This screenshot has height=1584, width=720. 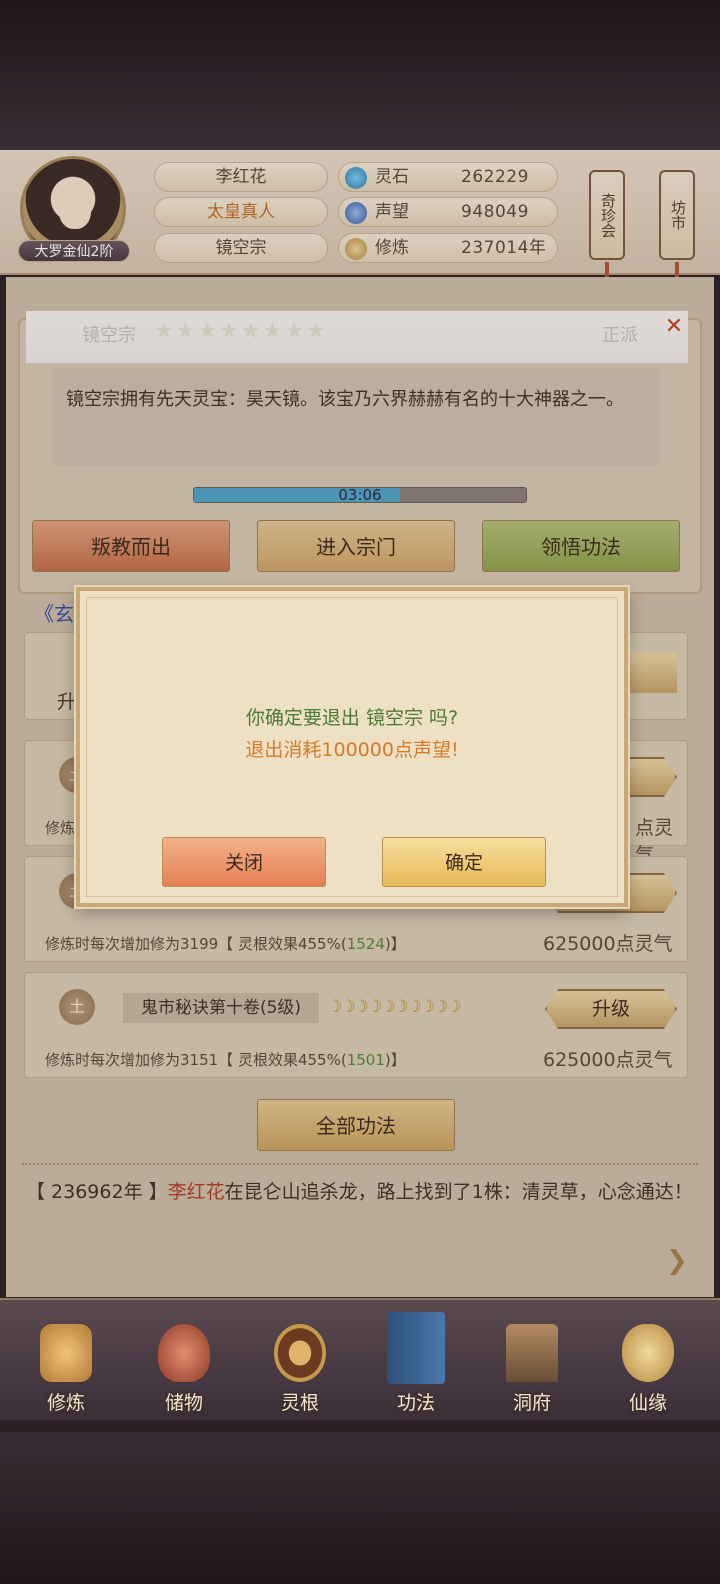 I want to click on nav-spirit-root: 灵根, so click(x=300, y=1363).